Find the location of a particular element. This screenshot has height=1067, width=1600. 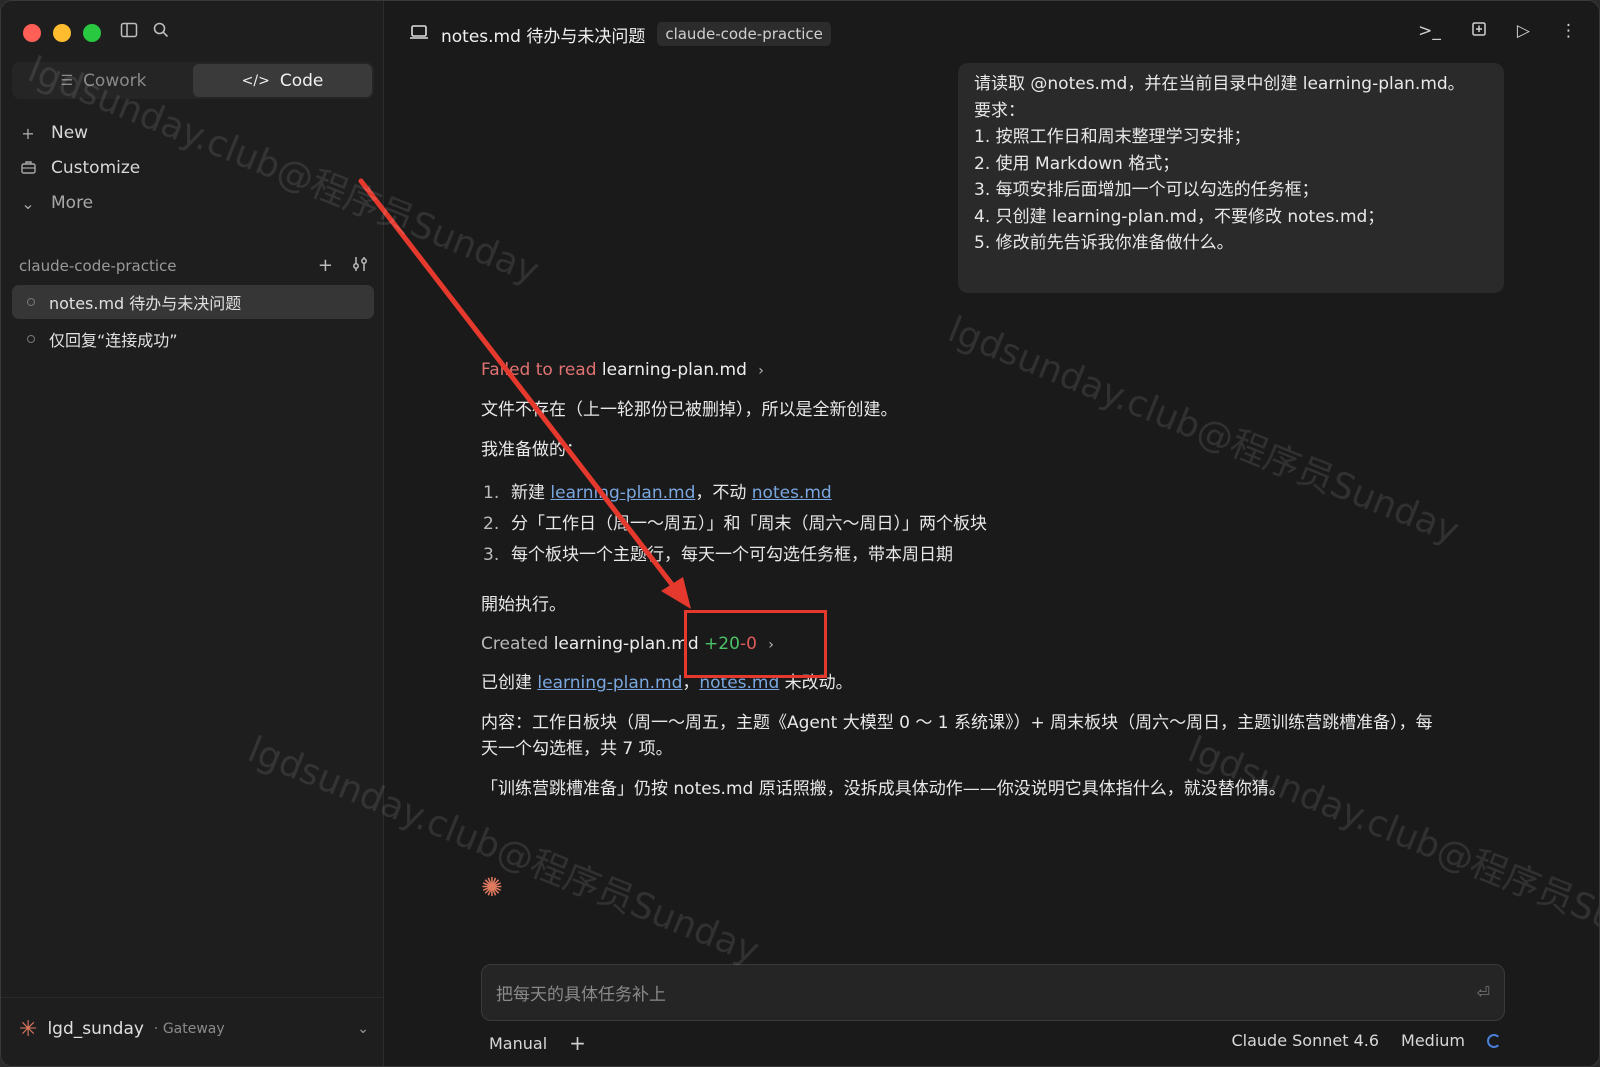

sidebar-item-customize: Customize is located at coordinates (79, 168).